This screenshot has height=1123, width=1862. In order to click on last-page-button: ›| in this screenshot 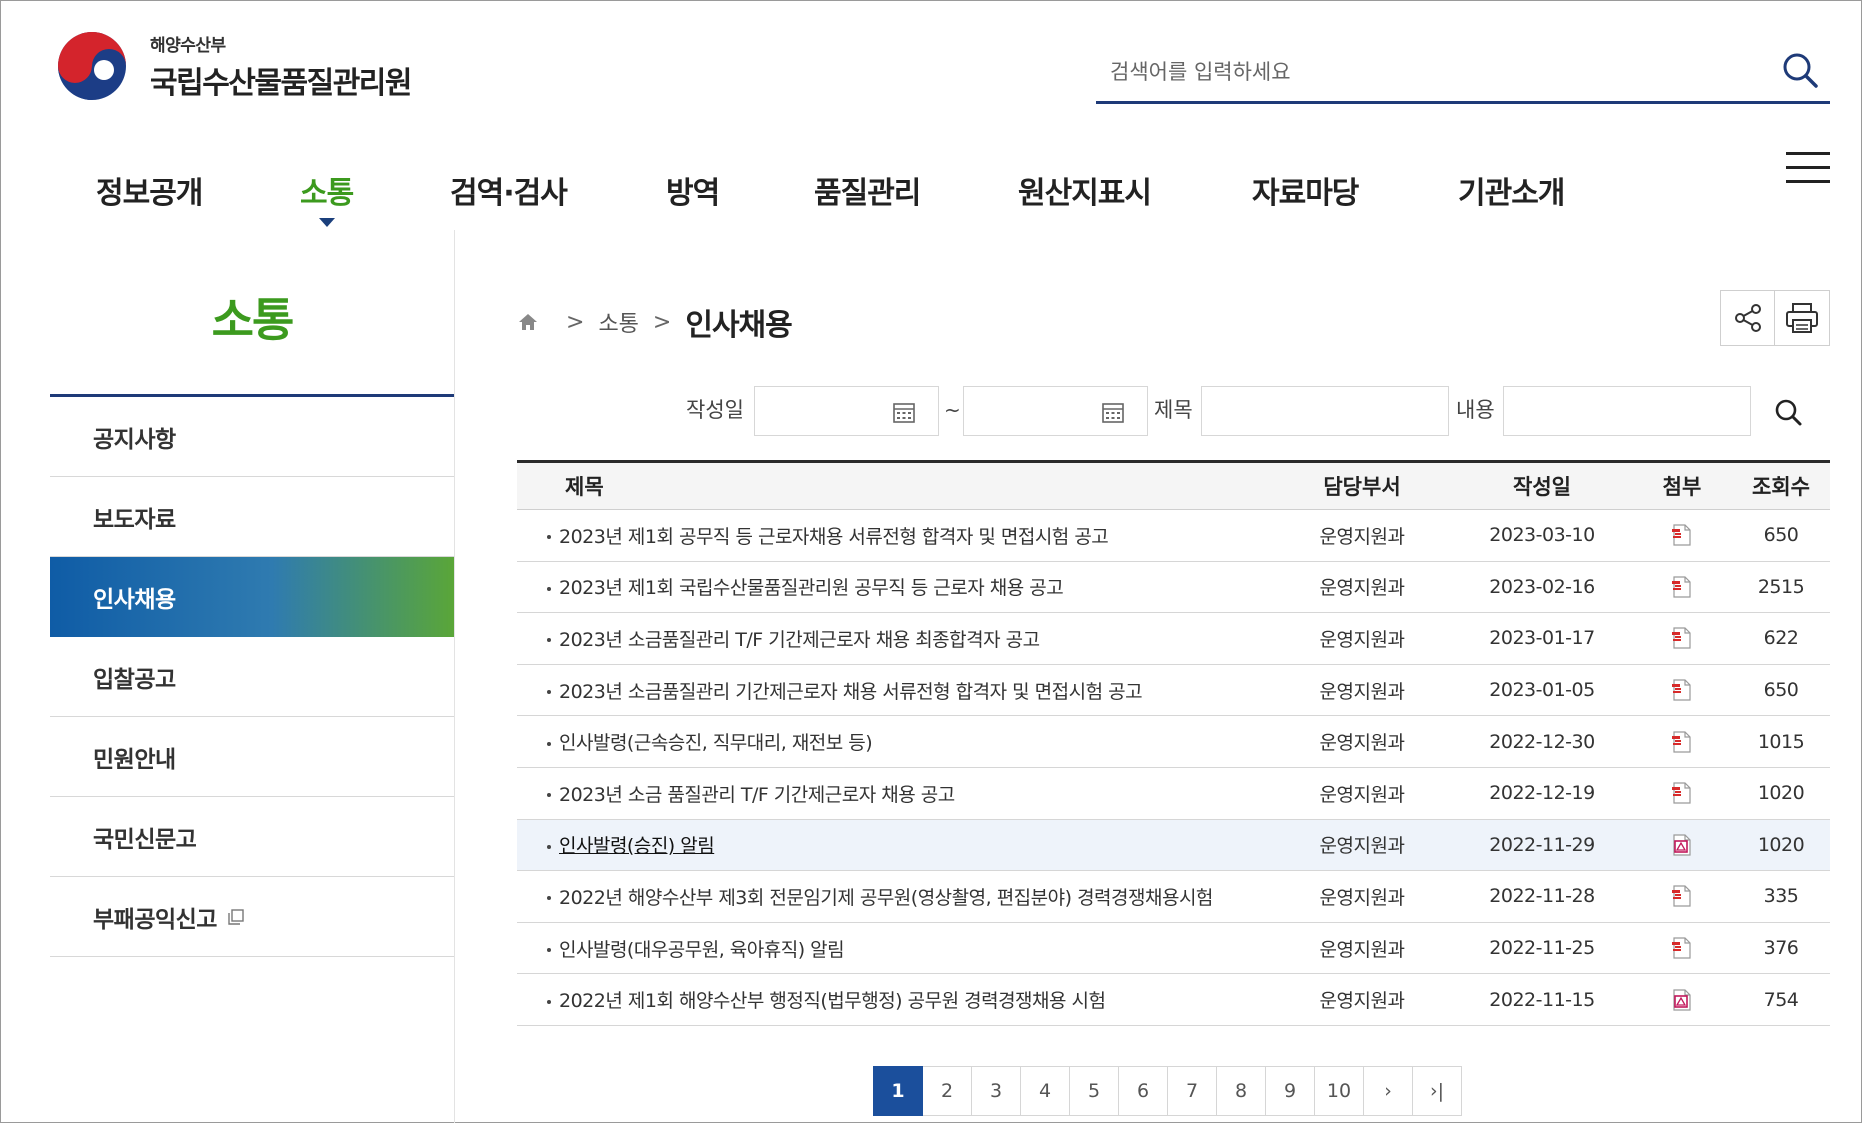, I will do `click(1437, 1091)`.